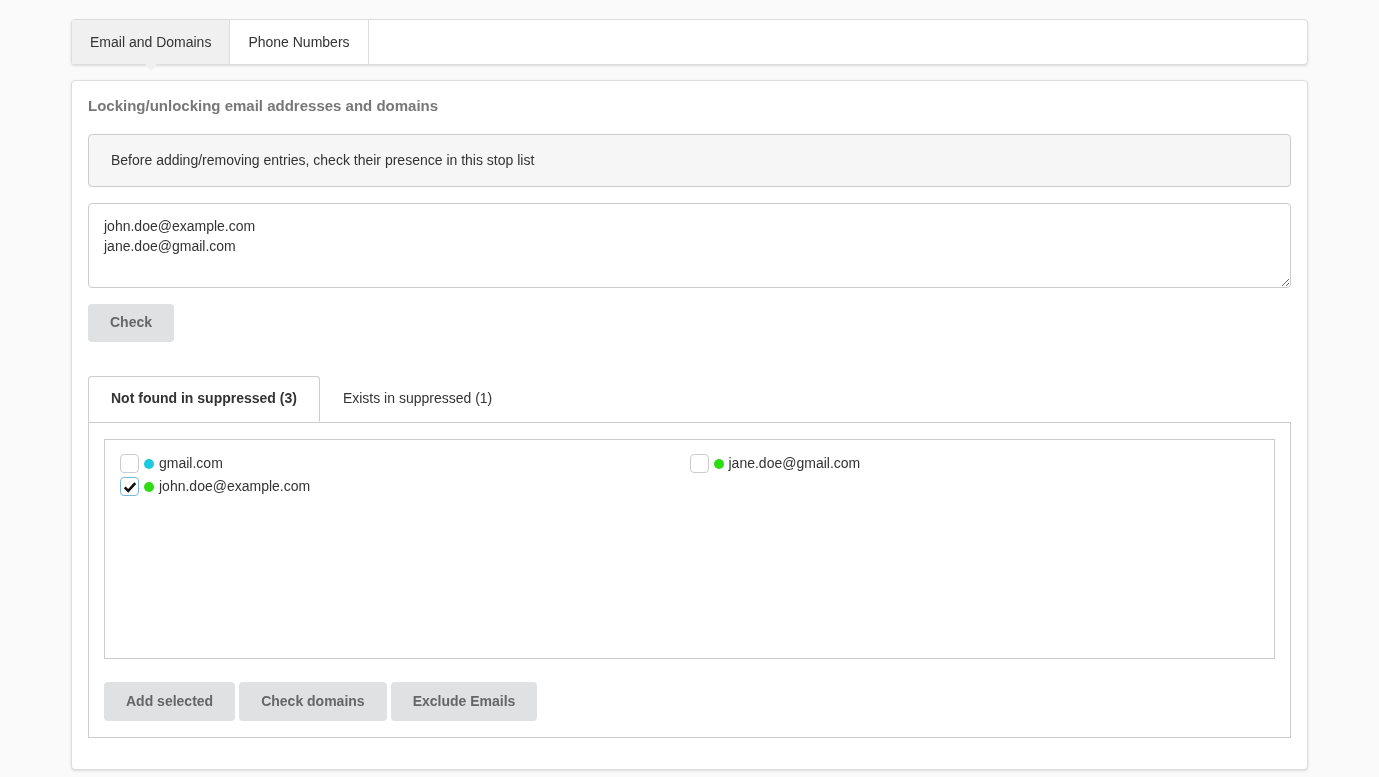  What do you see at coordinates (794, 463) in the screenshot?
I see `item-label: jane.doe@gmail.com` at bounding box center [794, 463].